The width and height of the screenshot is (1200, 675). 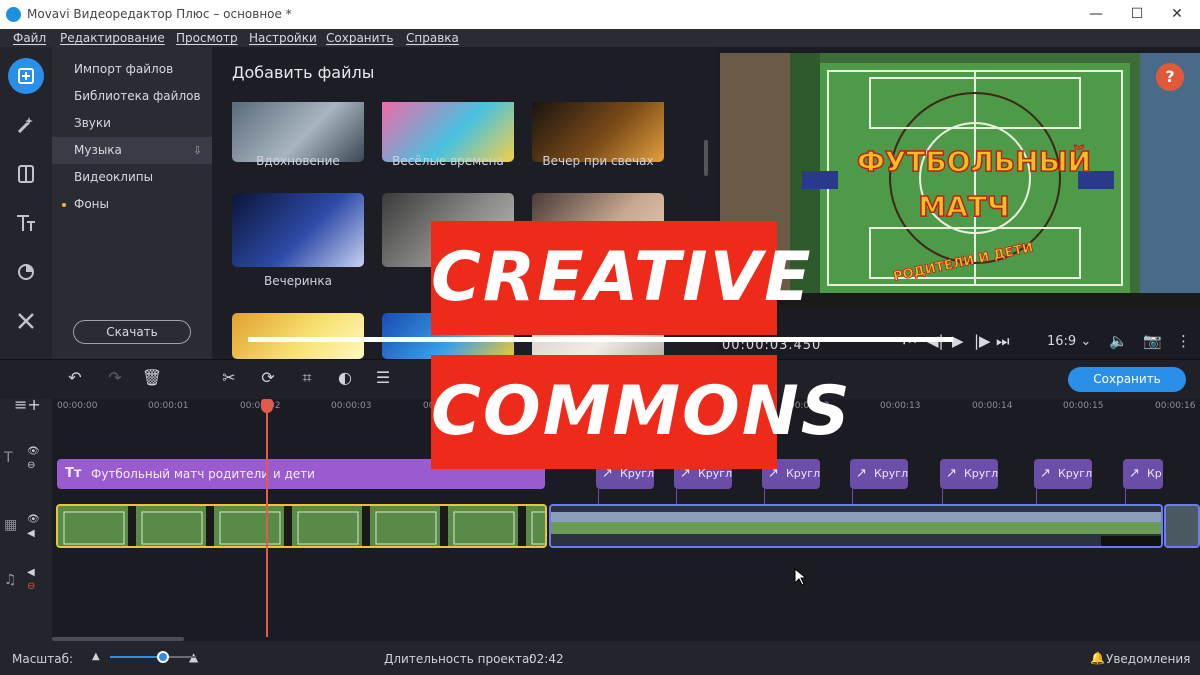 What do you see at coordinates (1118, 341) in the screenshot?
I see `volume-icon: 🔈` at bounding box center [1118, 341].